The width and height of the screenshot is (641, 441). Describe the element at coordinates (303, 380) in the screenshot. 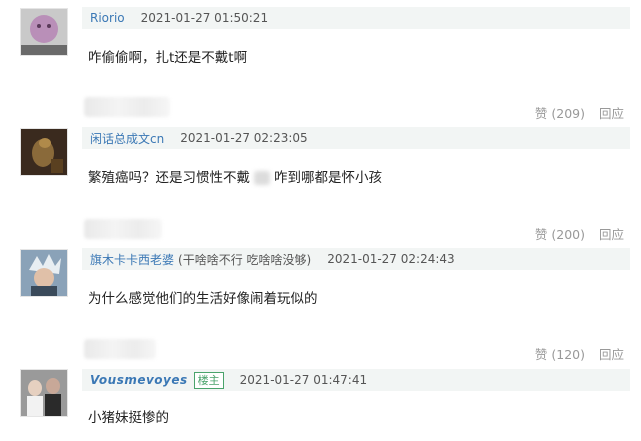

I see `comment-timestamp: 2021-01-27 01:47:41` at that location.